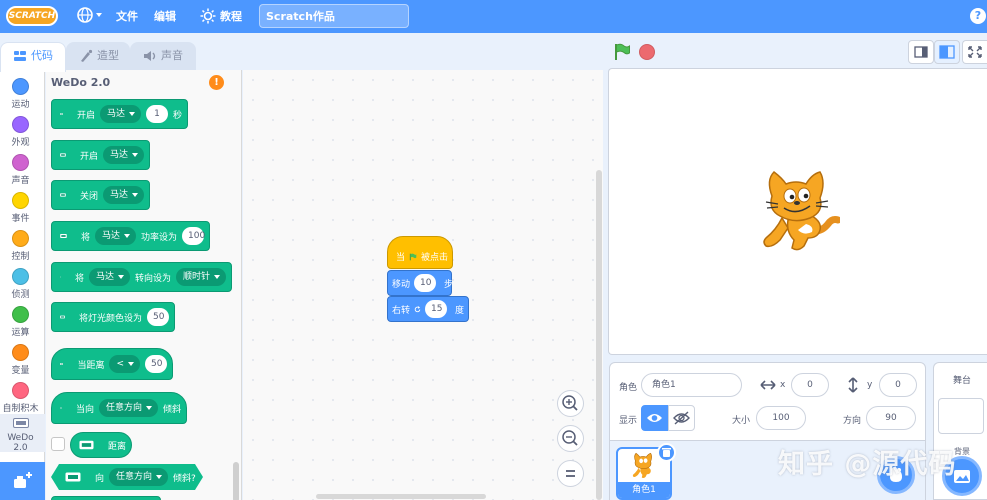 This screenshot has width=987, height=500. Describe the element at coordinates (570, 403) in the screenshot. I see `zoom-in-icon` at that location.